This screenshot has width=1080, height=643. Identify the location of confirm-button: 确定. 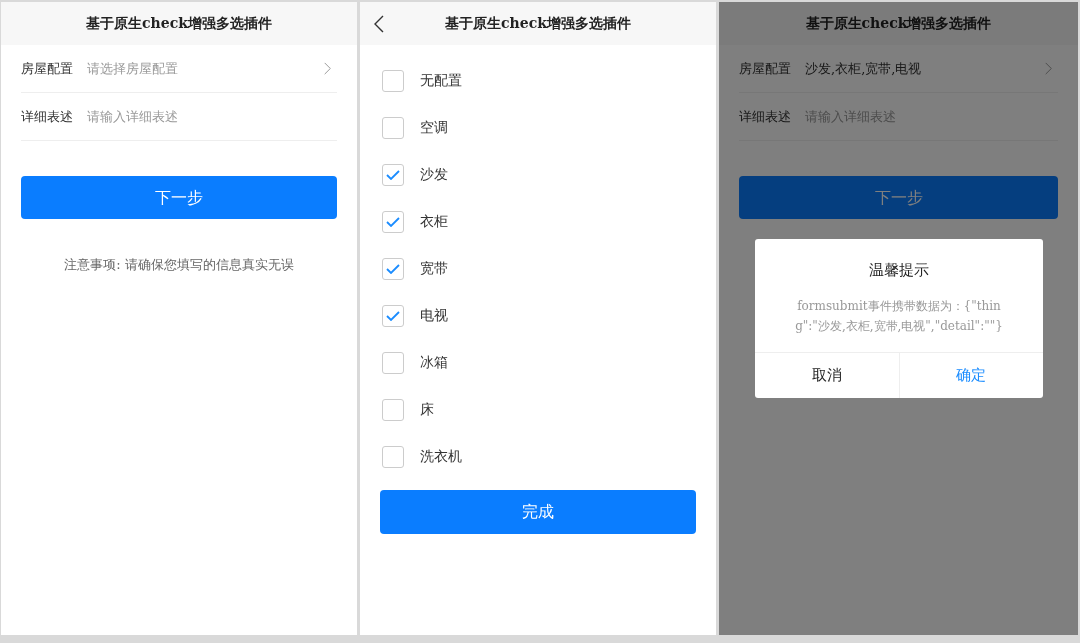
(971, 375).